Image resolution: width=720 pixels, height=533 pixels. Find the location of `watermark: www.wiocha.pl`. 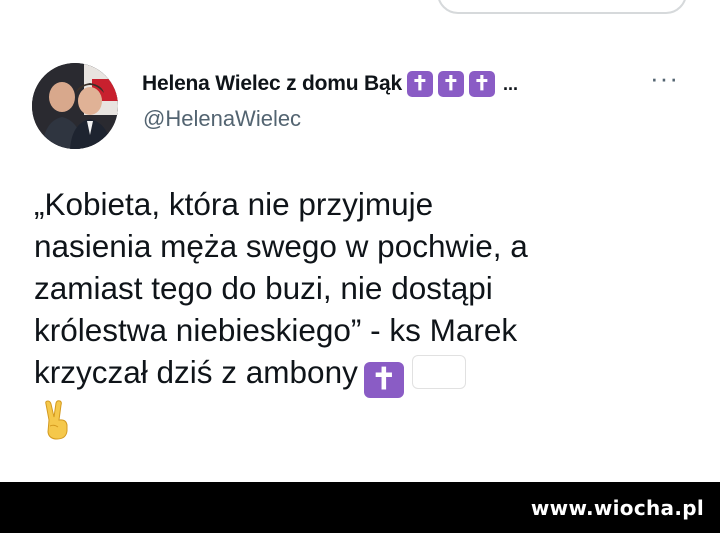

watermark: www.wiocha.pl is located at coordinates (617, 508).